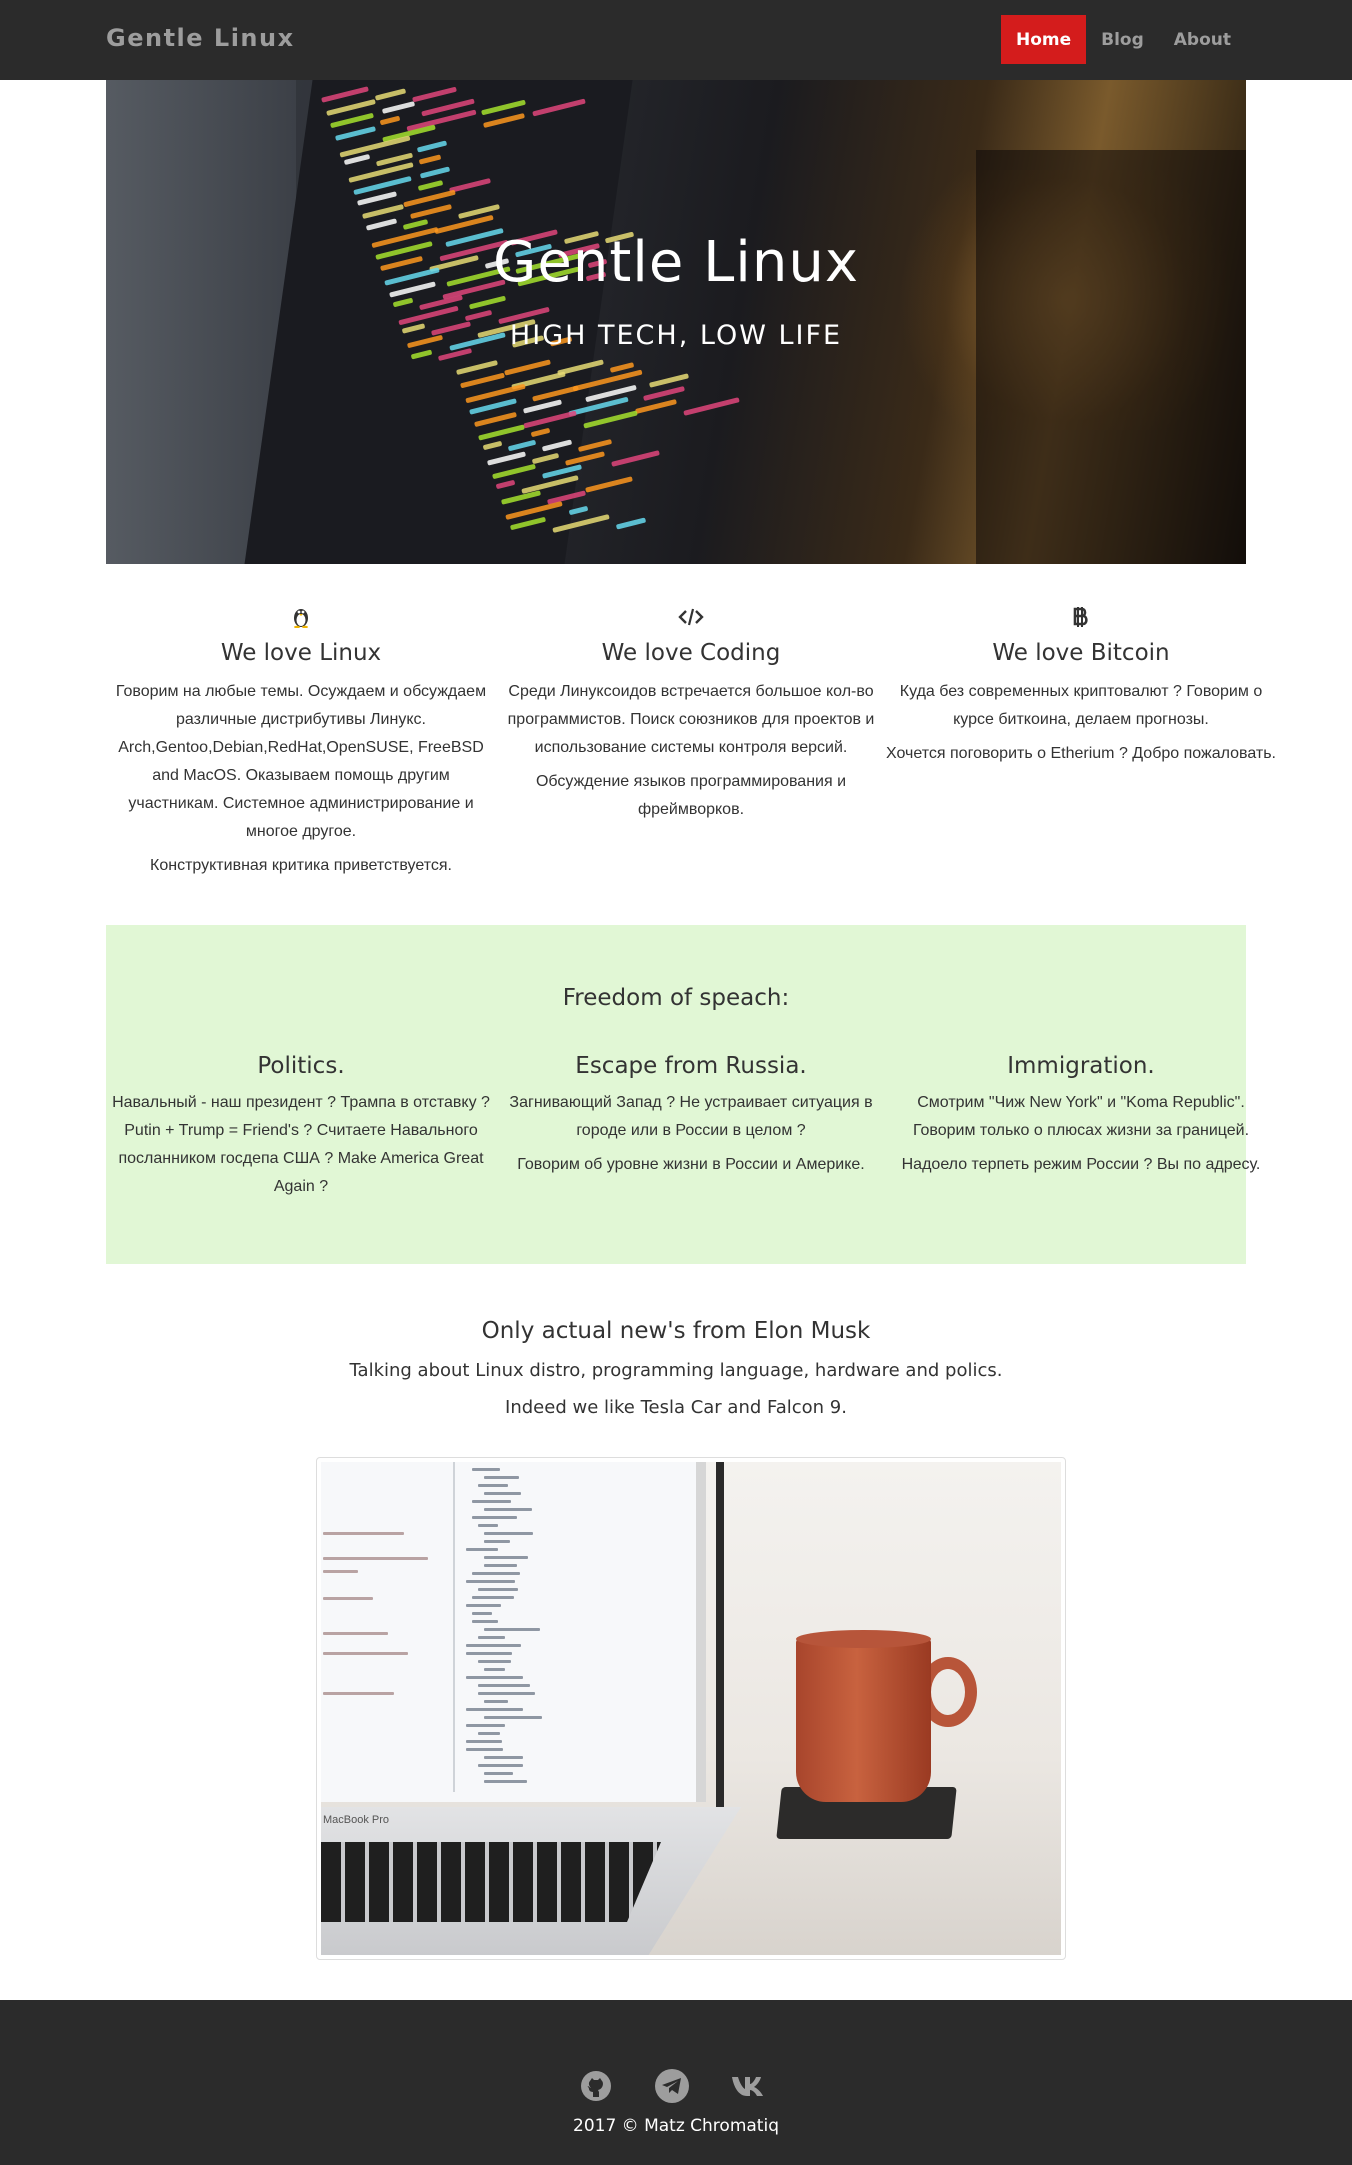 The width and height of the screenshot is (1352, 2165). I want to click on laptop-photo-image: MacBook Pro, so click(691, 1708).